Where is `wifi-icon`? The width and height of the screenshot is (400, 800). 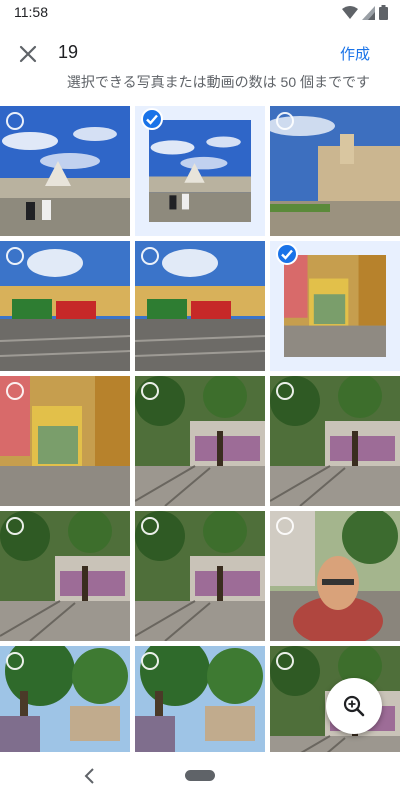 wifi-icon is located at coordinates (350, 12).